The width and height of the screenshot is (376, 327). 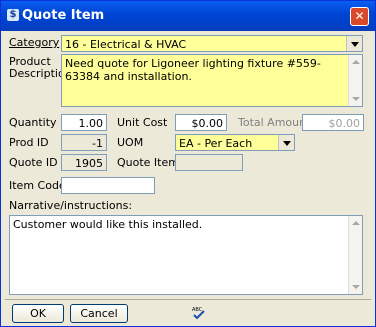 I want to click on quote-id-label: Quote ID, so click(x=33, y=162).